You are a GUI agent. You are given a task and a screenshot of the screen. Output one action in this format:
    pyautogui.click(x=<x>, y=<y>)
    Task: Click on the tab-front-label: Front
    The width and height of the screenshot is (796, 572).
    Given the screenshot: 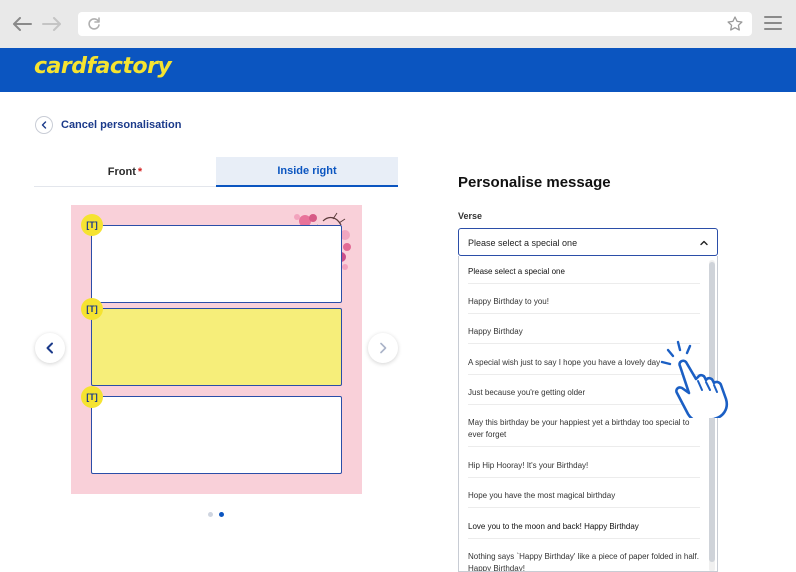 What is the action you would take?
    pyautogui.click(x=121, y=171)
    